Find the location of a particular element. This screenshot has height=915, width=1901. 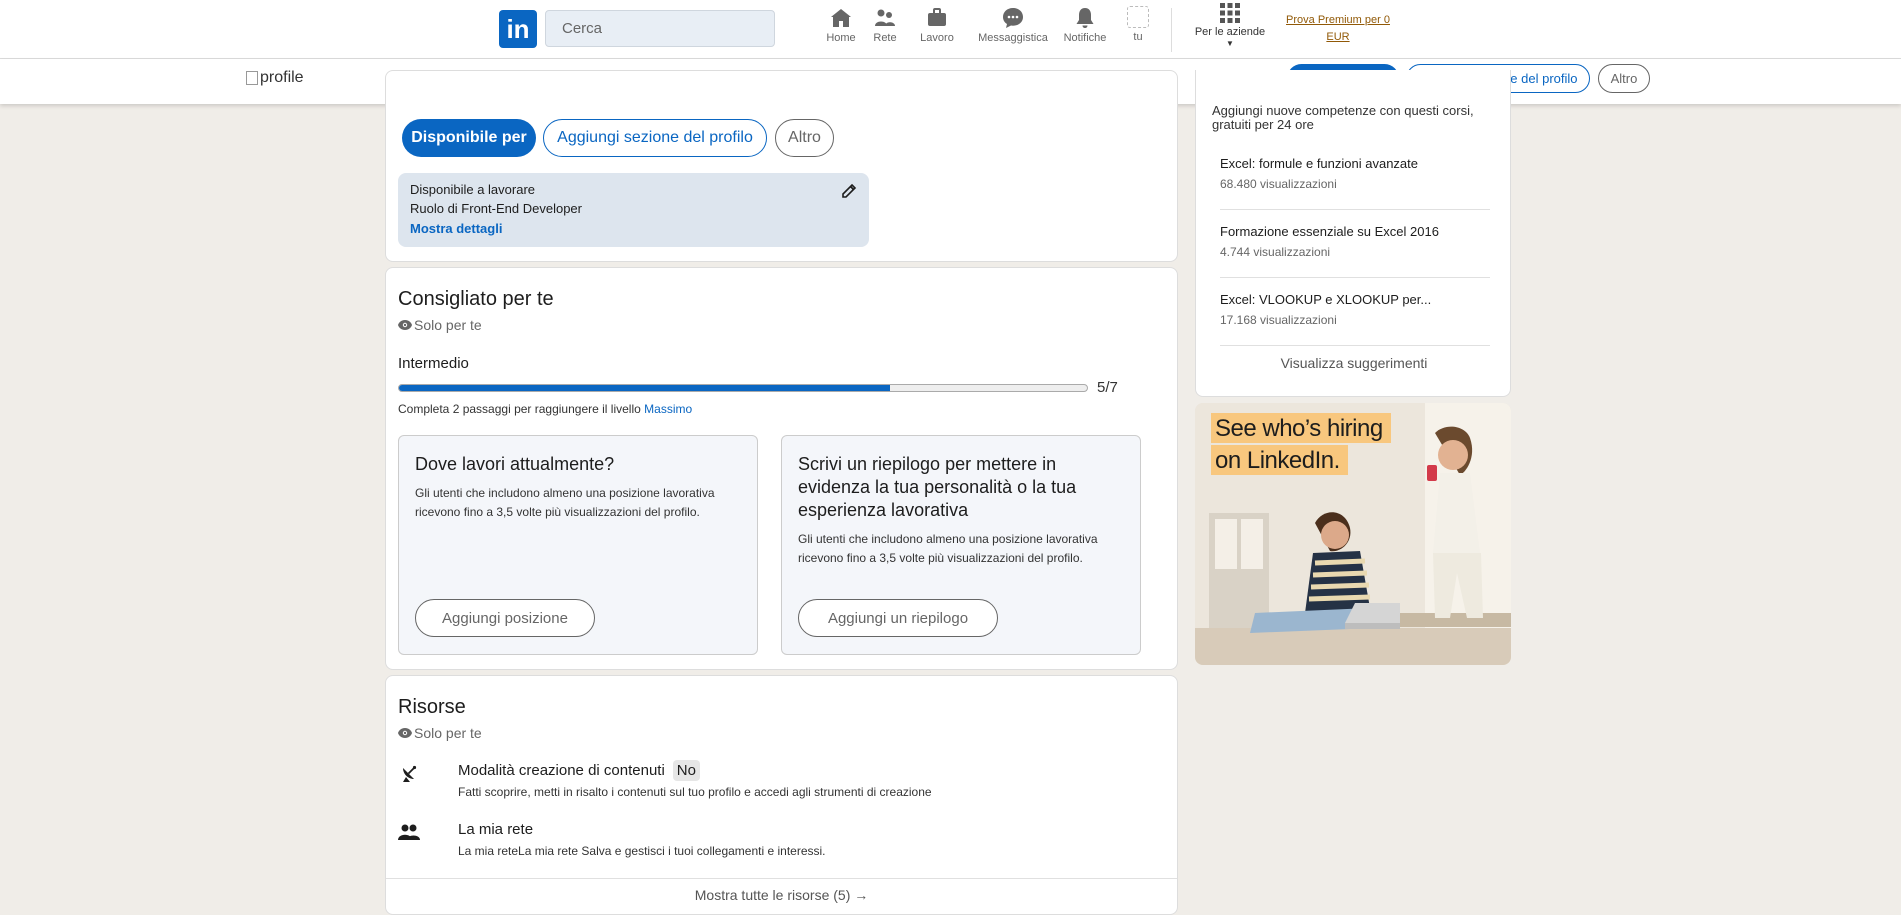

linkedin-logo: in is located at coordinates (518, 29).